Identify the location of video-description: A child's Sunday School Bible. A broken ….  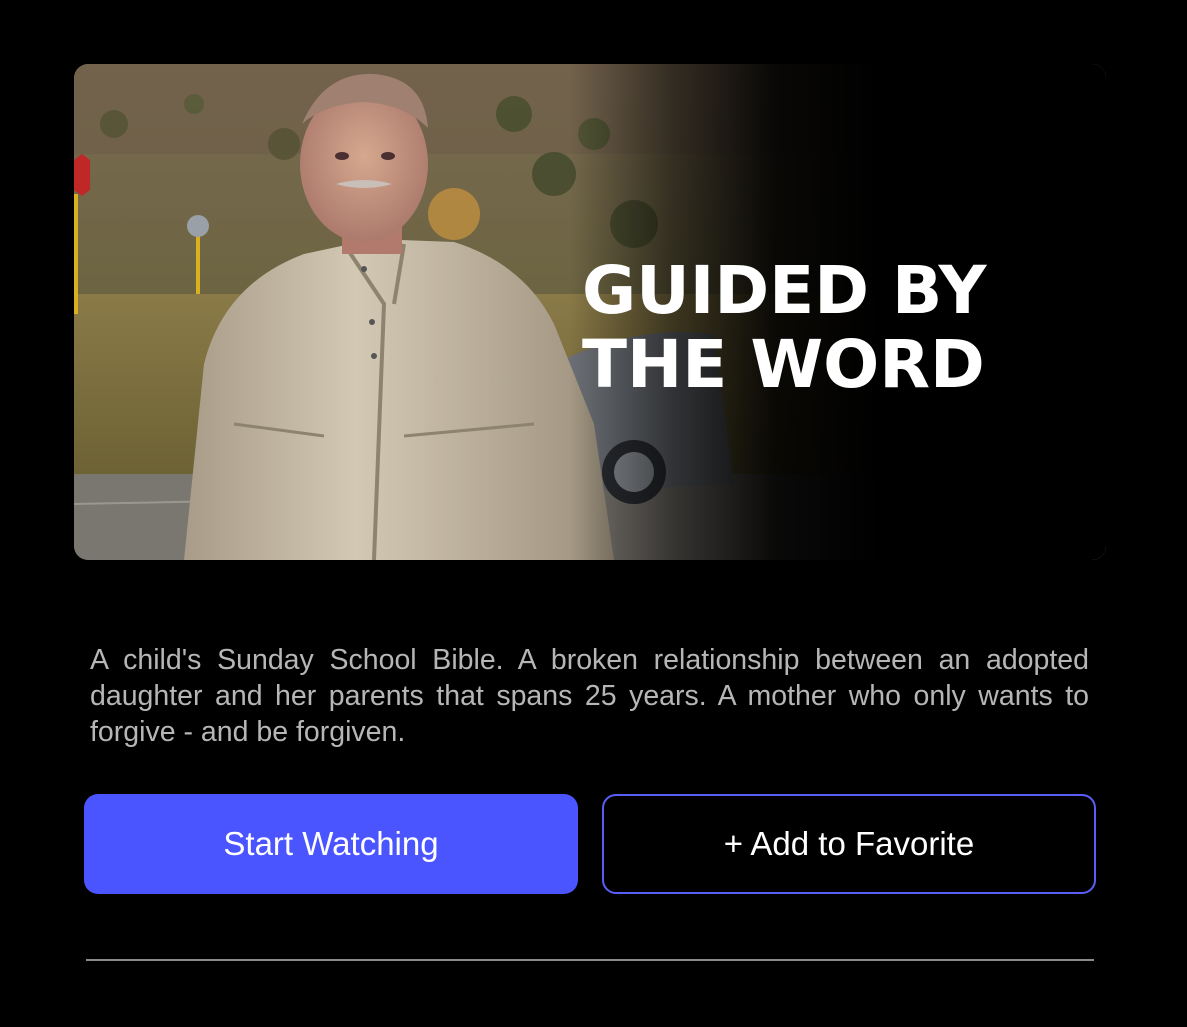
(589, 696).